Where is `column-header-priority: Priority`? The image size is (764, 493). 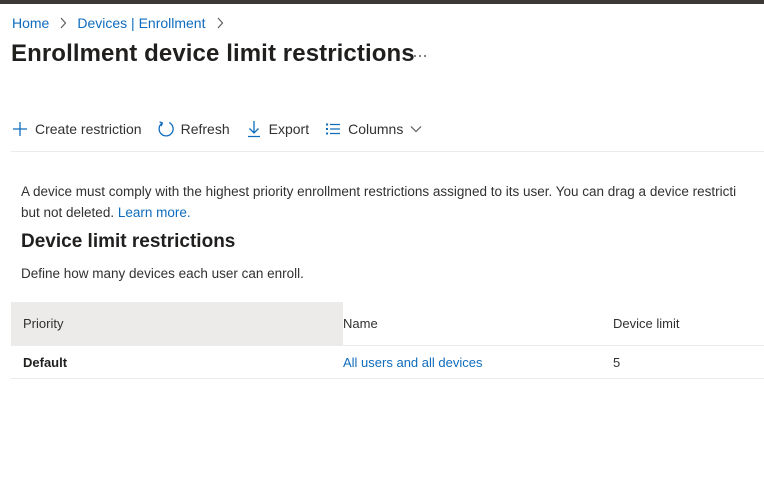 column-header-priority: Priority is located at coordinates (177, 323).